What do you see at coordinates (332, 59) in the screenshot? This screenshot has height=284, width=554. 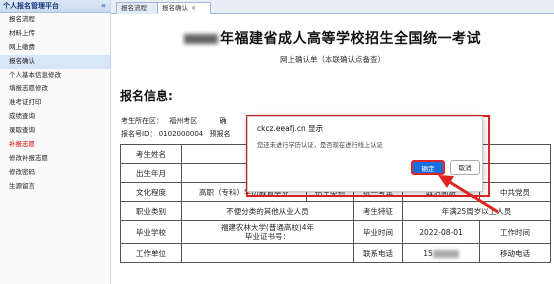 I see `document-subtitle: 网上确认单（本联确认点备查）` at bounding box center [332, 59].